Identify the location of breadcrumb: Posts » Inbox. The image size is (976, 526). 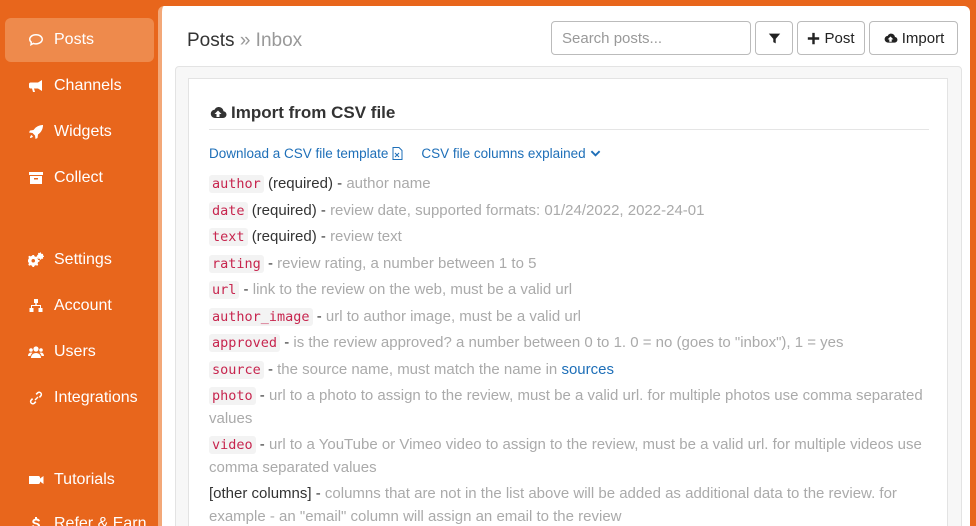
(244, 41).